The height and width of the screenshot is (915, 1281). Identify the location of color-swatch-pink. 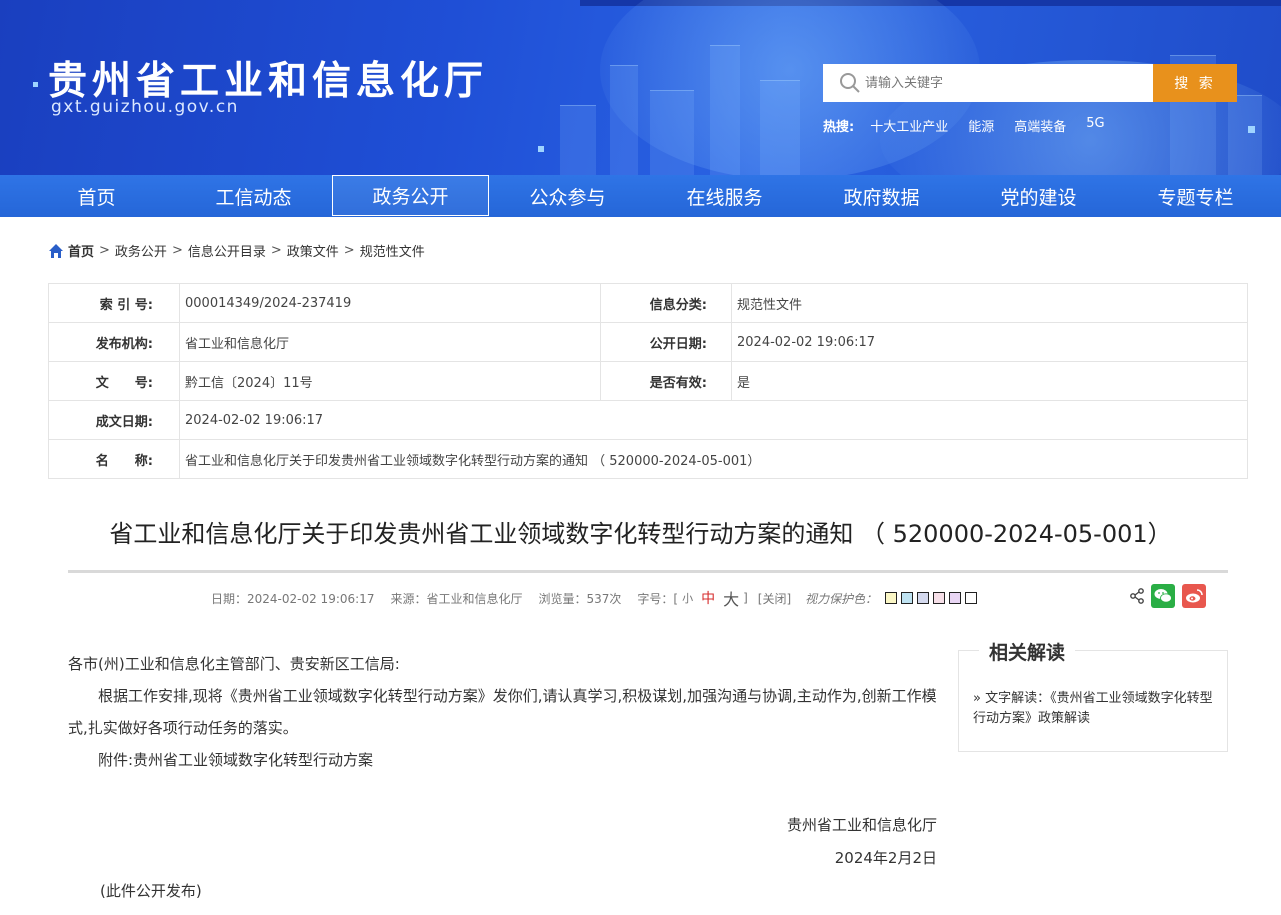
(939, 598).